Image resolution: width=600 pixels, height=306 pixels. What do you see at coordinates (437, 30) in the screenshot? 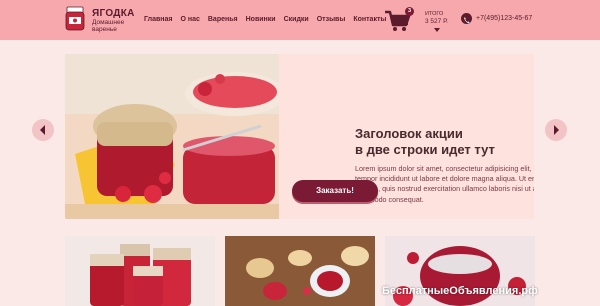
I see `chevron-down-icon` at bounding box center [437, 30].